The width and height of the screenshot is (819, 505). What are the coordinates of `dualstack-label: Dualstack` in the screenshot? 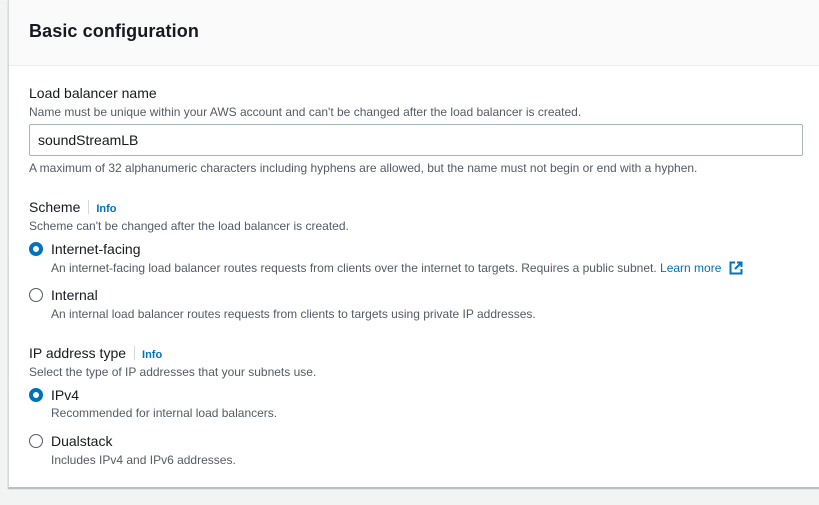 It's located at (81, 441).